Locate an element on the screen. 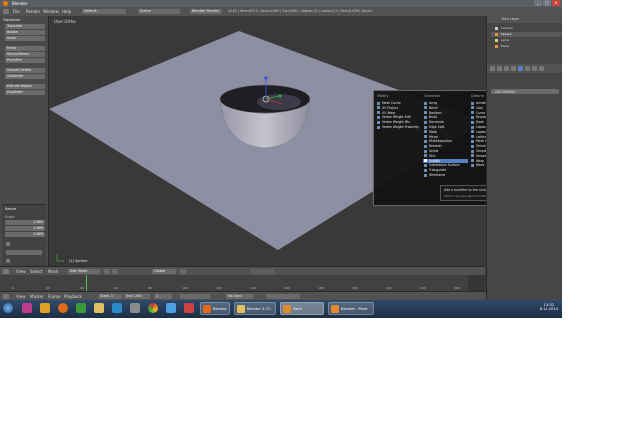  menu-help: Help is located at coordinates (66, 11).